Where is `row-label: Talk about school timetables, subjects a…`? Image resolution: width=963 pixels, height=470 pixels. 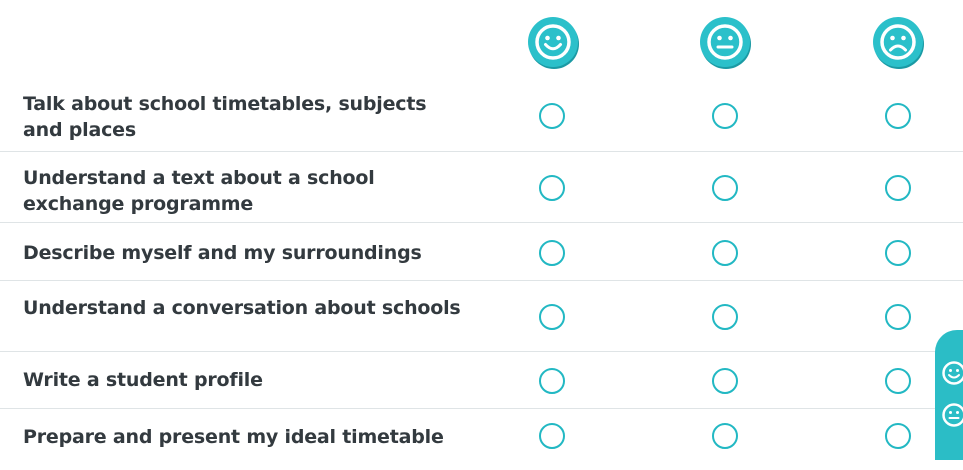
row-label: Talk about school timetables, subjects a… is located at coordinates (243, 117).